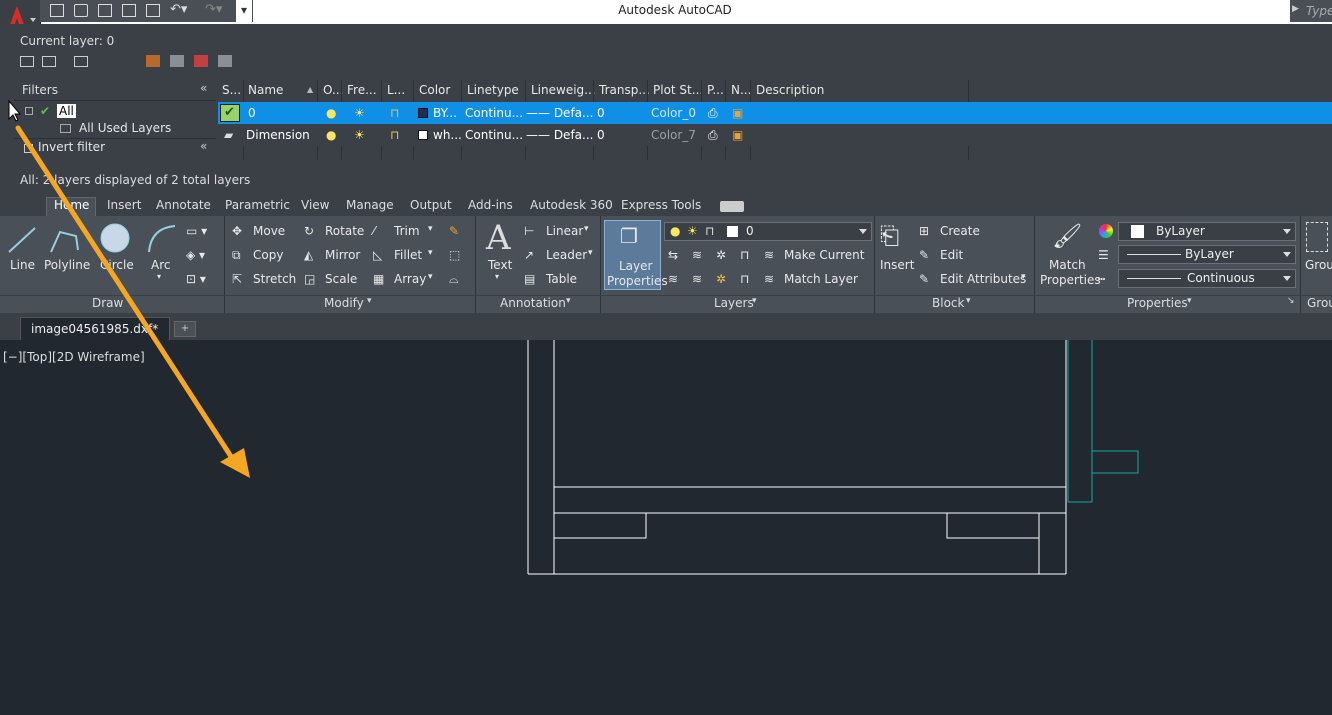  What do you see at coordinates (257, 205) in the screenshot?
I see `tab-parametric: Parametric` at bounding box center [257, 205].